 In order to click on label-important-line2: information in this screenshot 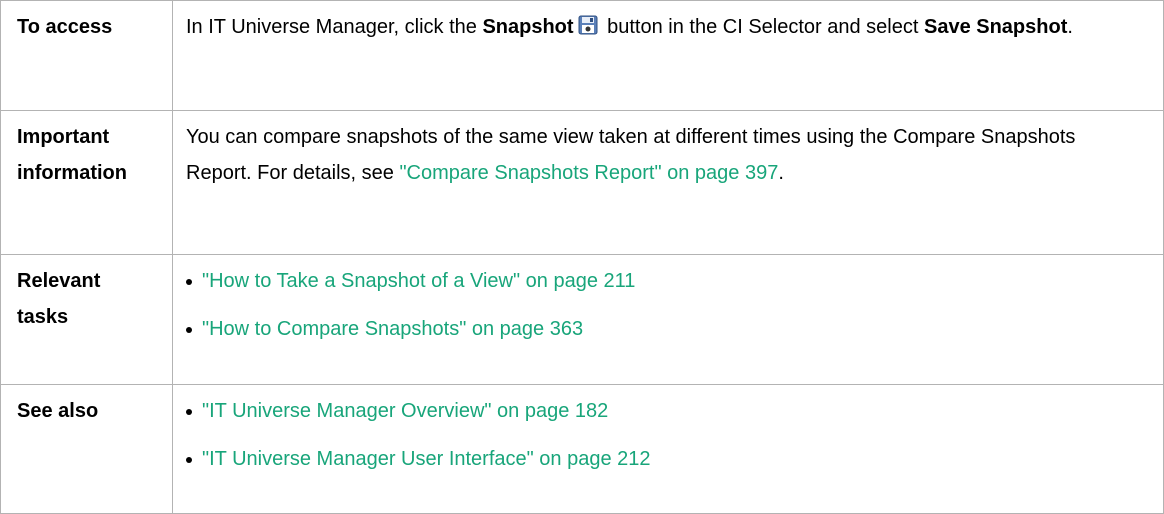, I will do `click(72, 173)`.